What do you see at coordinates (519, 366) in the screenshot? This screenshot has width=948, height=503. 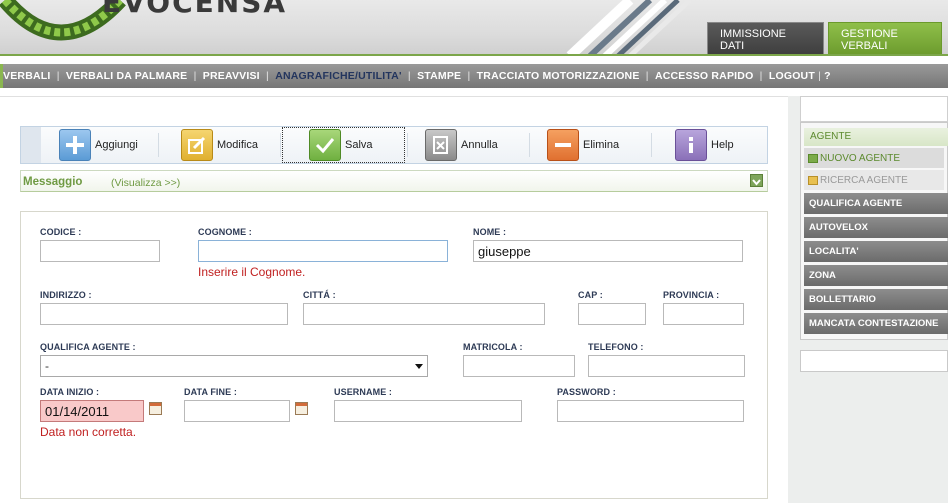 I see `matricola-field` at bounding box center [519, 366].